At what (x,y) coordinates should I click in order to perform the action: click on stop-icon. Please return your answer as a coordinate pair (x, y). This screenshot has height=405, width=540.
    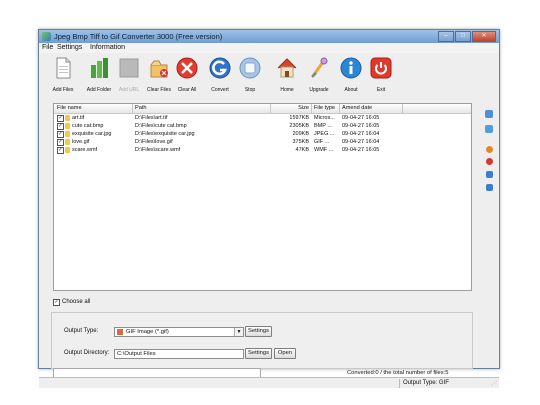
    Looking at the image, I should click on (250, 68).